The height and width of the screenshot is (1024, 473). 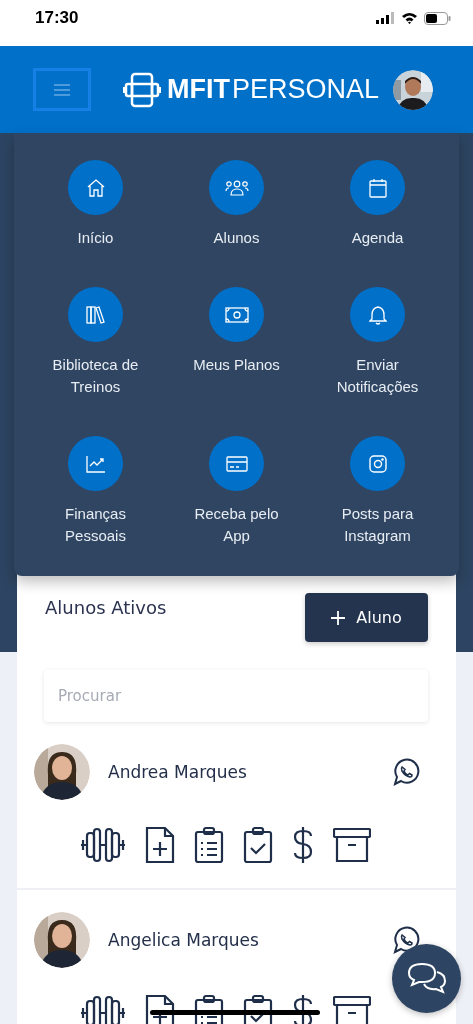 I want to click on menu-books-button, so click(x=95, y=314).